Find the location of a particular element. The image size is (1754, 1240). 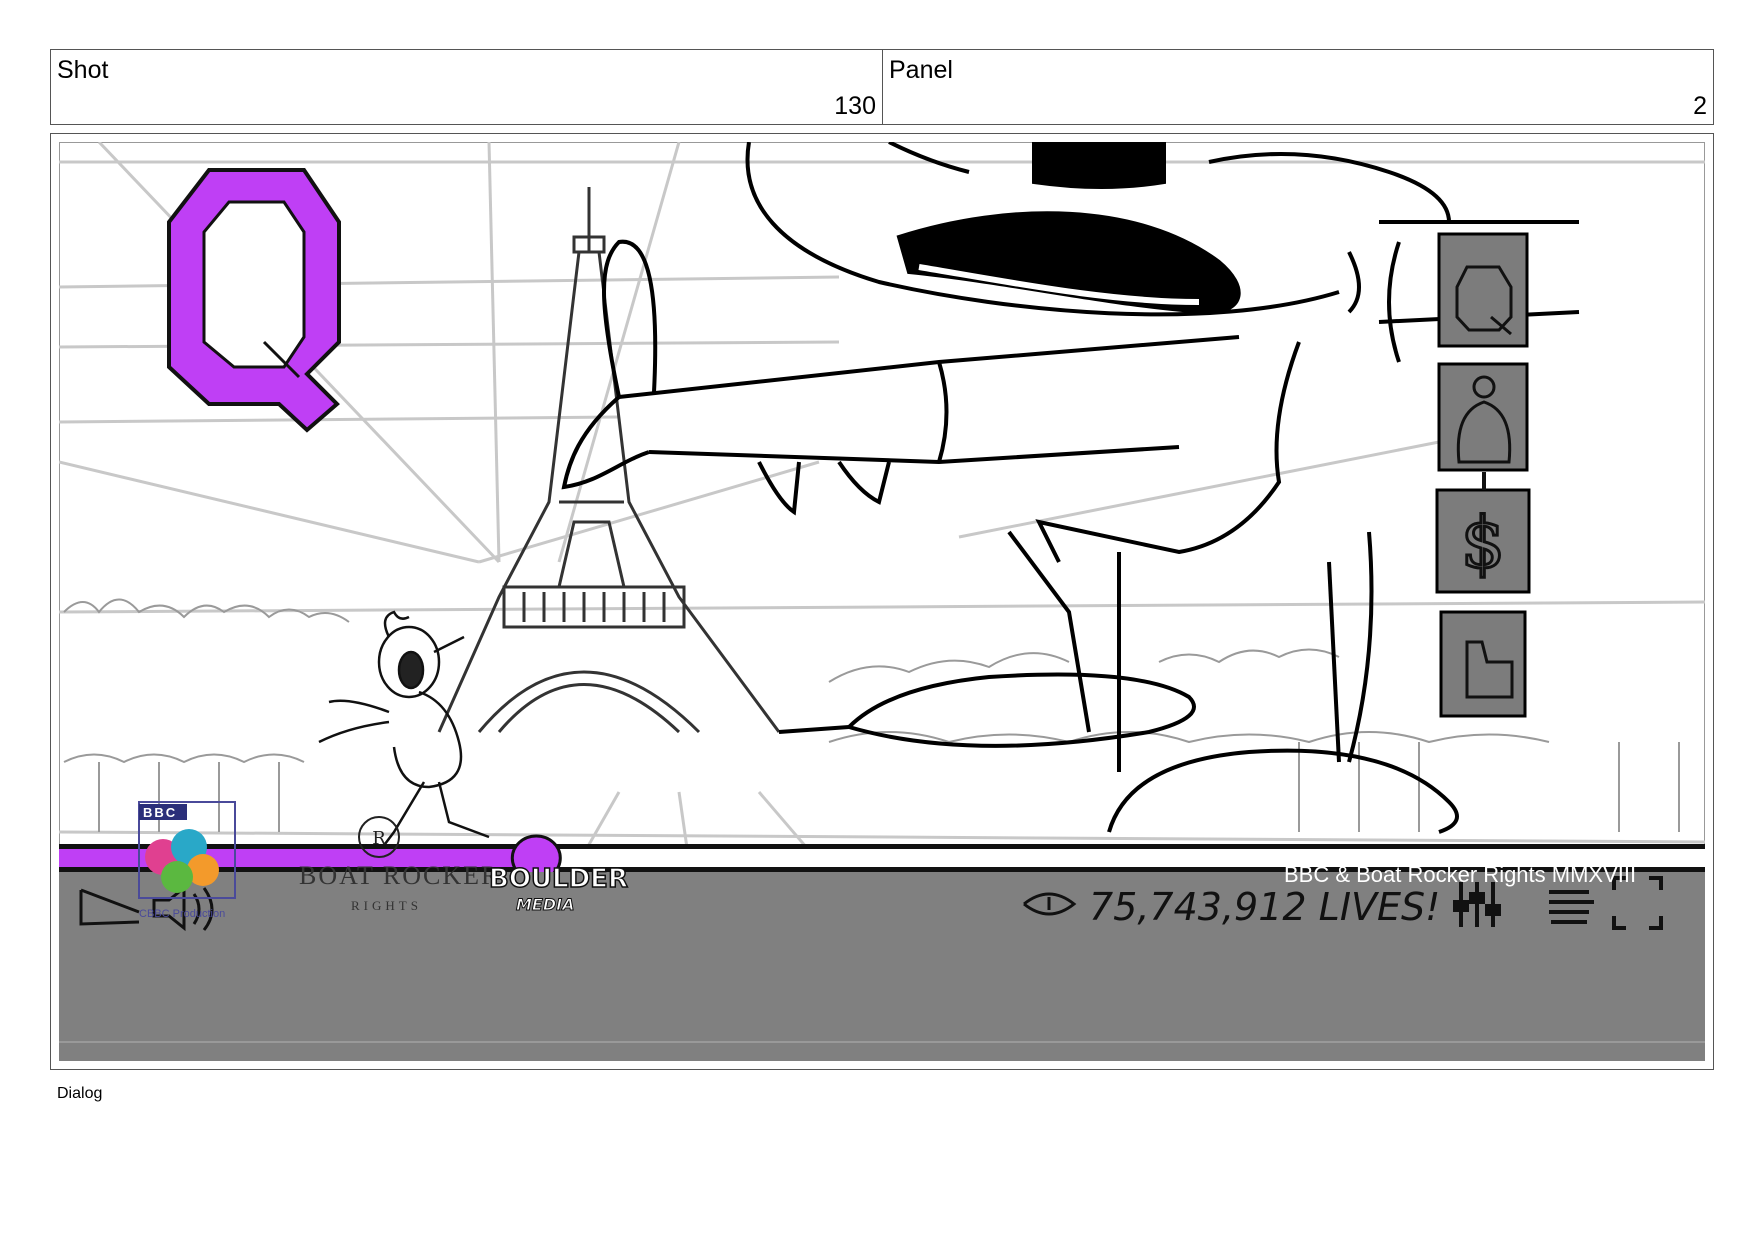

panel-label: Panel is located at coordinates (921, 70).